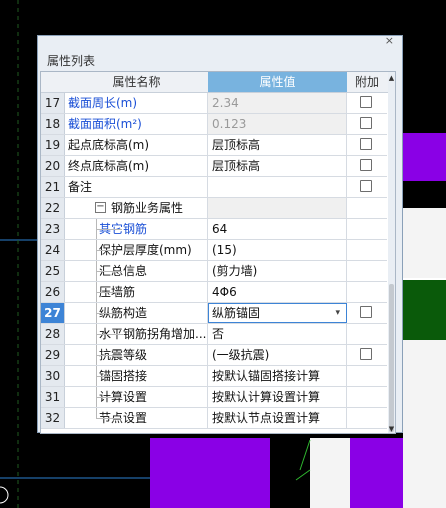 The image size is (446, 508). I want to click on vertical-scrollbar: ▲ ▼, so click(391, 252).